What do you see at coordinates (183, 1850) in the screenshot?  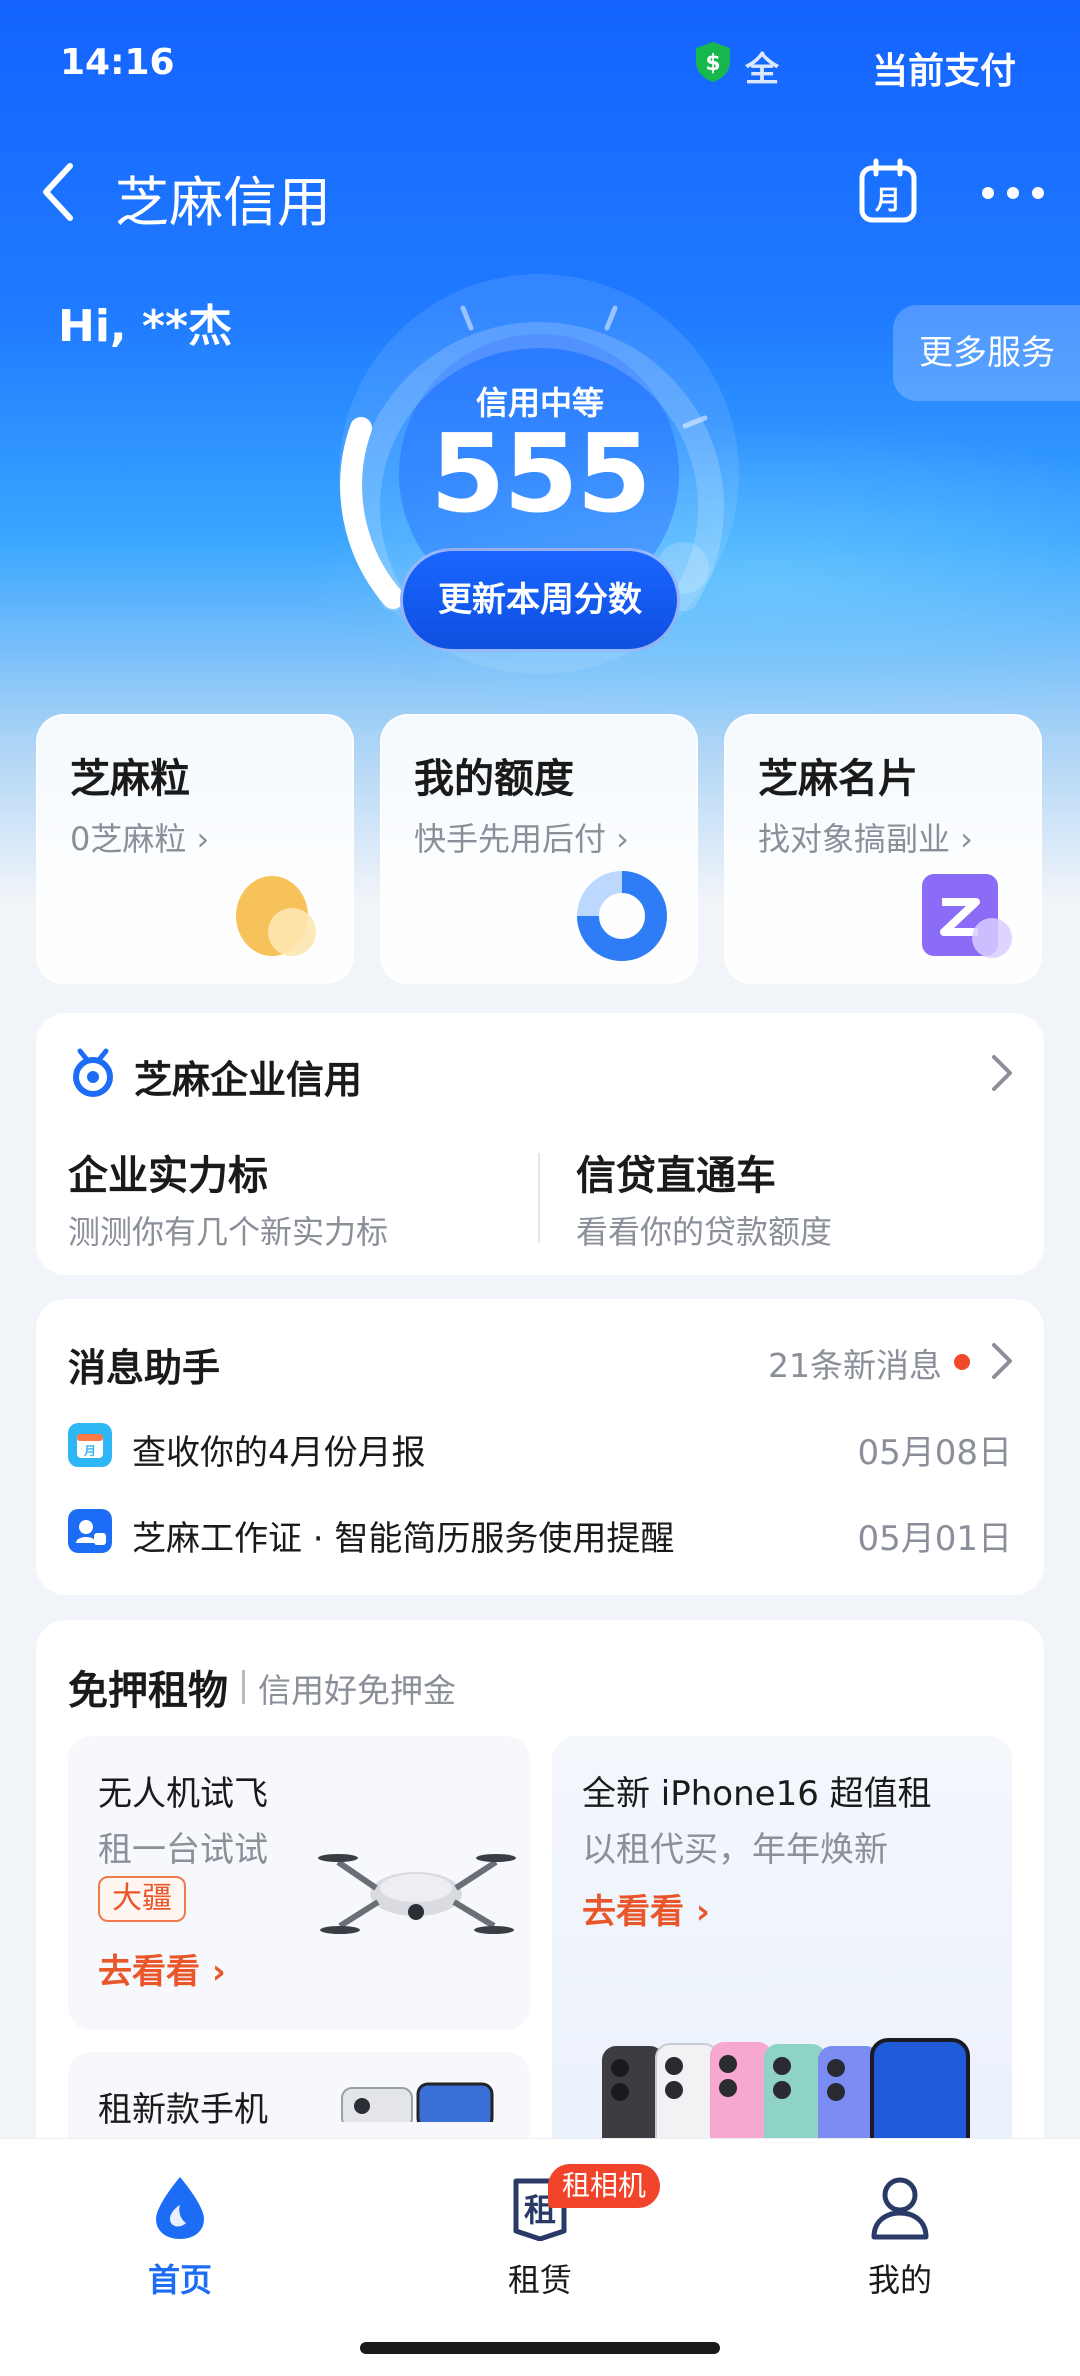 I see `item-subtitle: 租一台试试` at bounding box center [183, 1850].